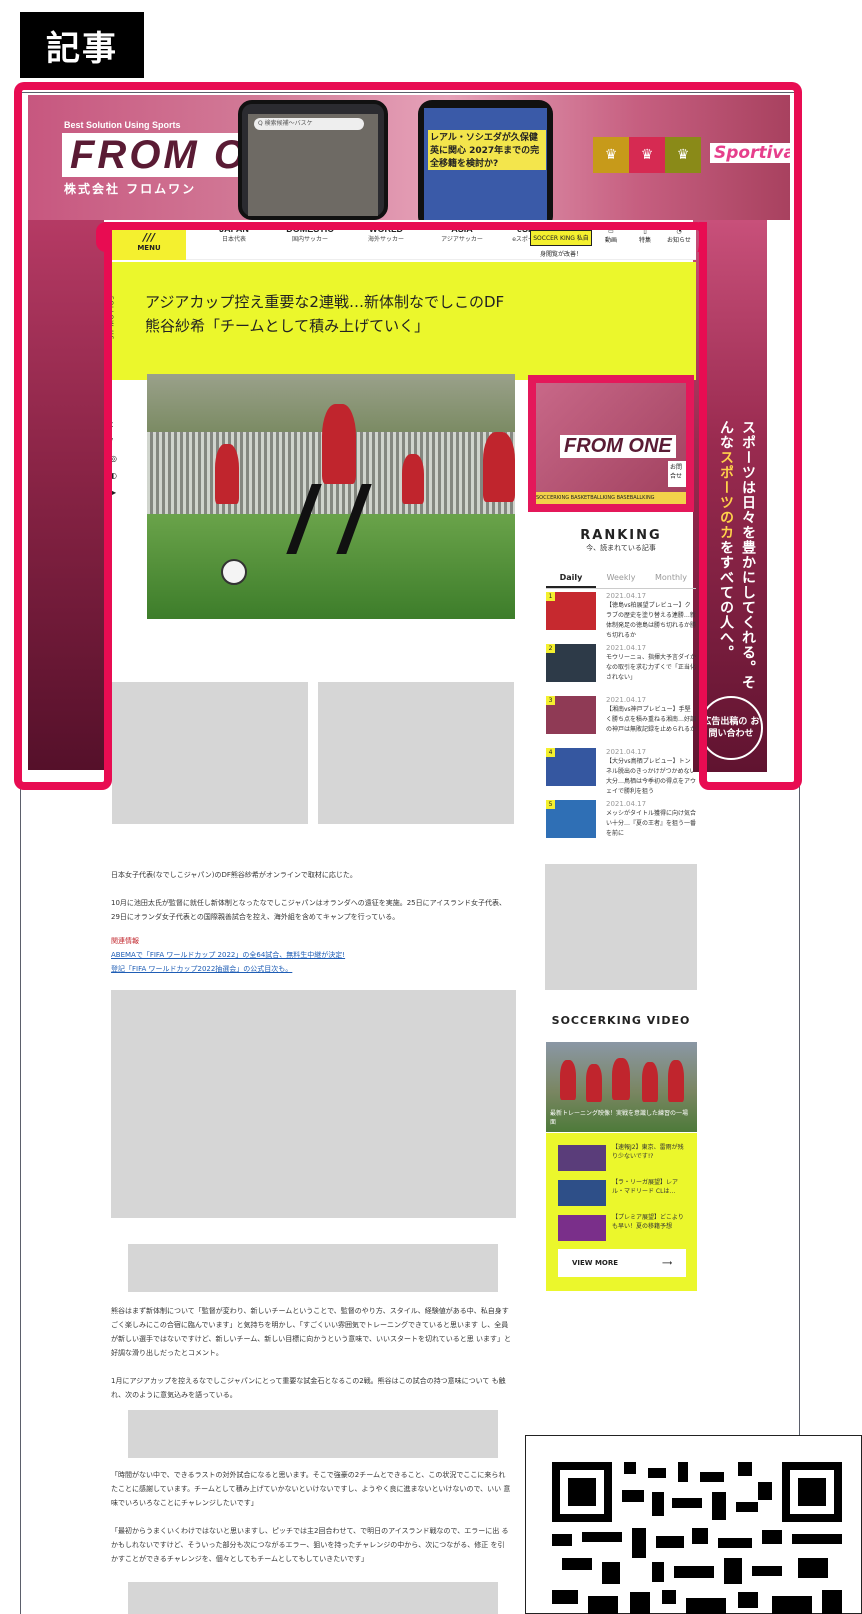 This screenshot has width=862, height=1614. Describe the element at coordinates (401, 237) in the screenshot. I see `highlight-frame-header` at that location.